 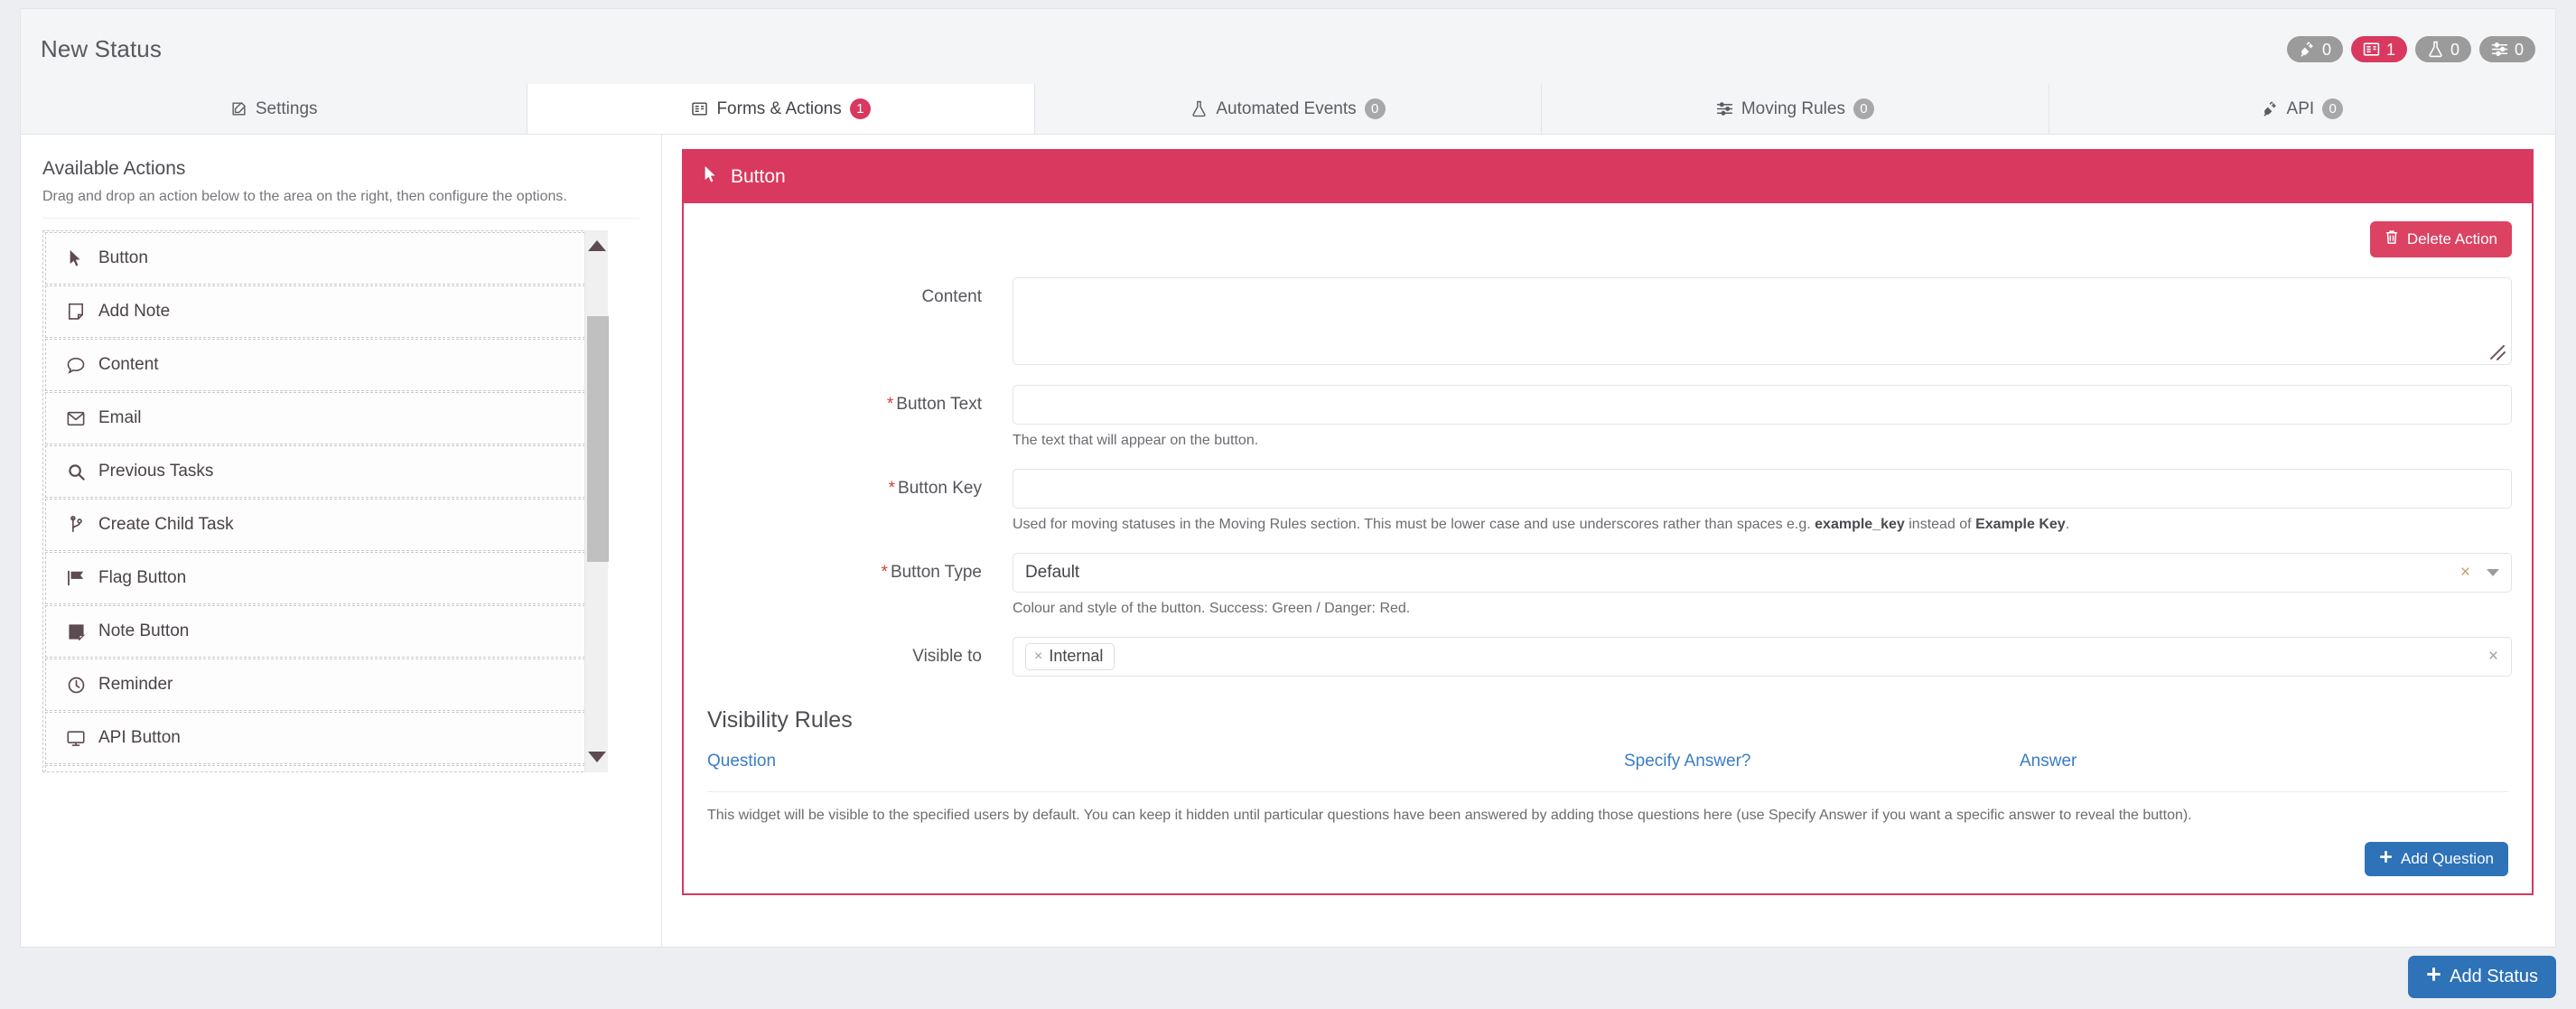 I want to click on desktop-icon, so click(x=76, y=738).